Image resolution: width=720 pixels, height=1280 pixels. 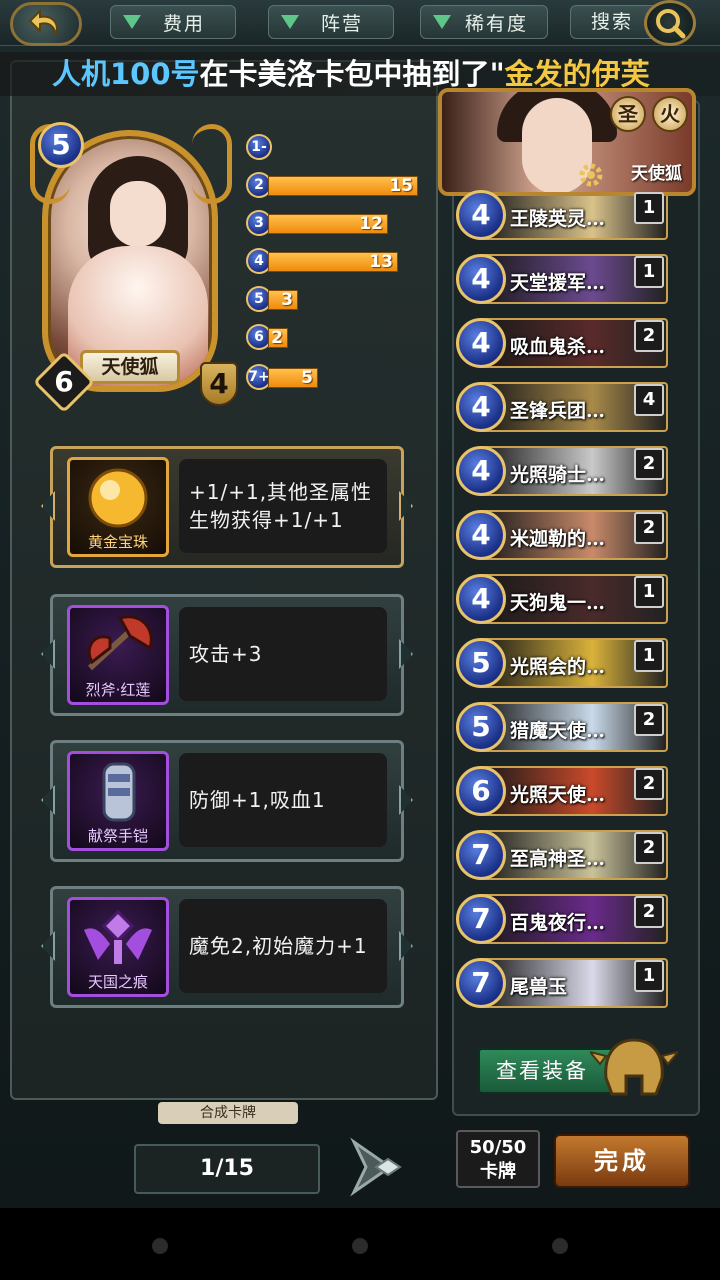 What do you see at coordinates (344, 74) in the screenshot?
I see `broadcast-message: 在卡美洛卡包中抽到了` at bounding box center [344, 74].